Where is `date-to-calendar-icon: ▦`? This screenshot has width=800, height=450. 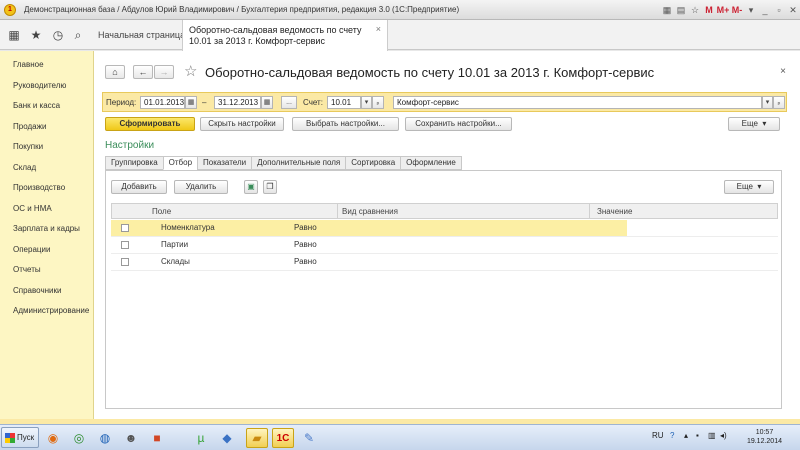
date-to-calendar-icon: ▦ is located at coordinates (267, 102).